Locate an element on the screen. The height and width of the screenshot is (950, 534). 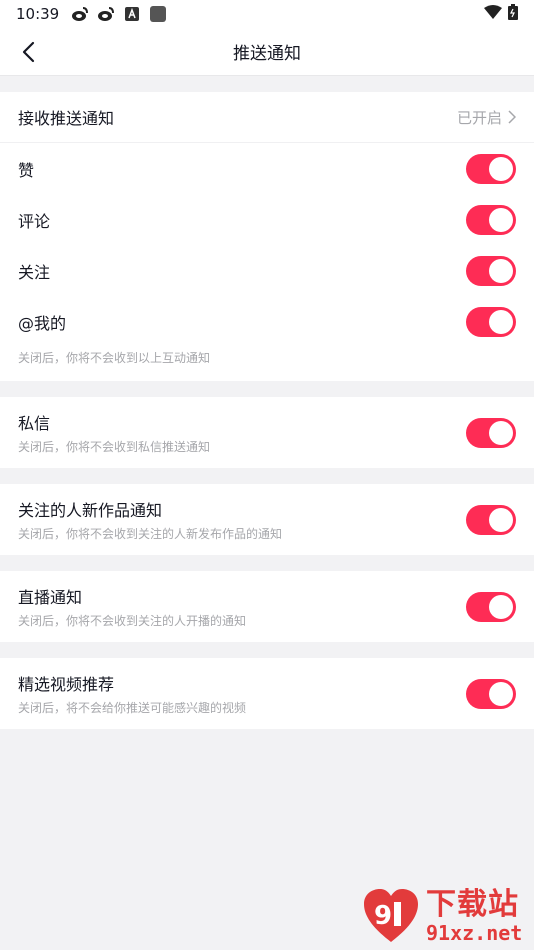
chevron-left-icon is located at coordinates (28, 52).